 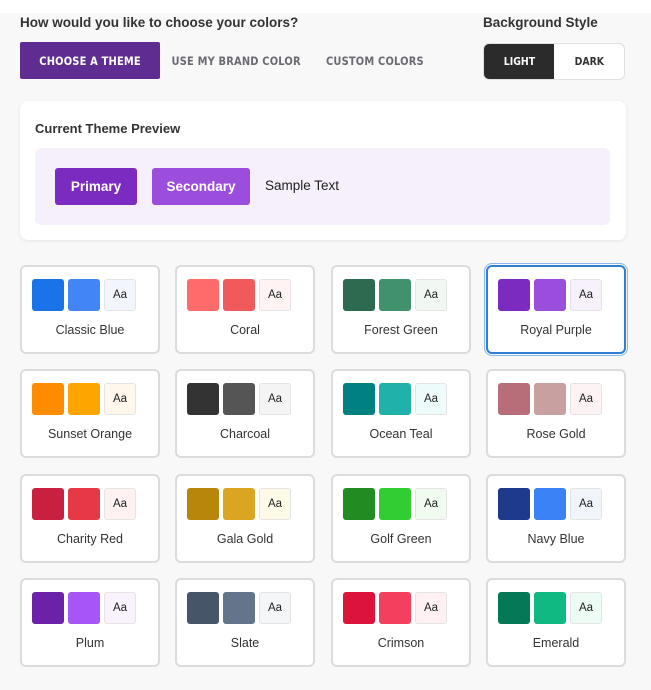 I want to click on theme-card: Aa Ocean Teal, so click(x=401, y=413).